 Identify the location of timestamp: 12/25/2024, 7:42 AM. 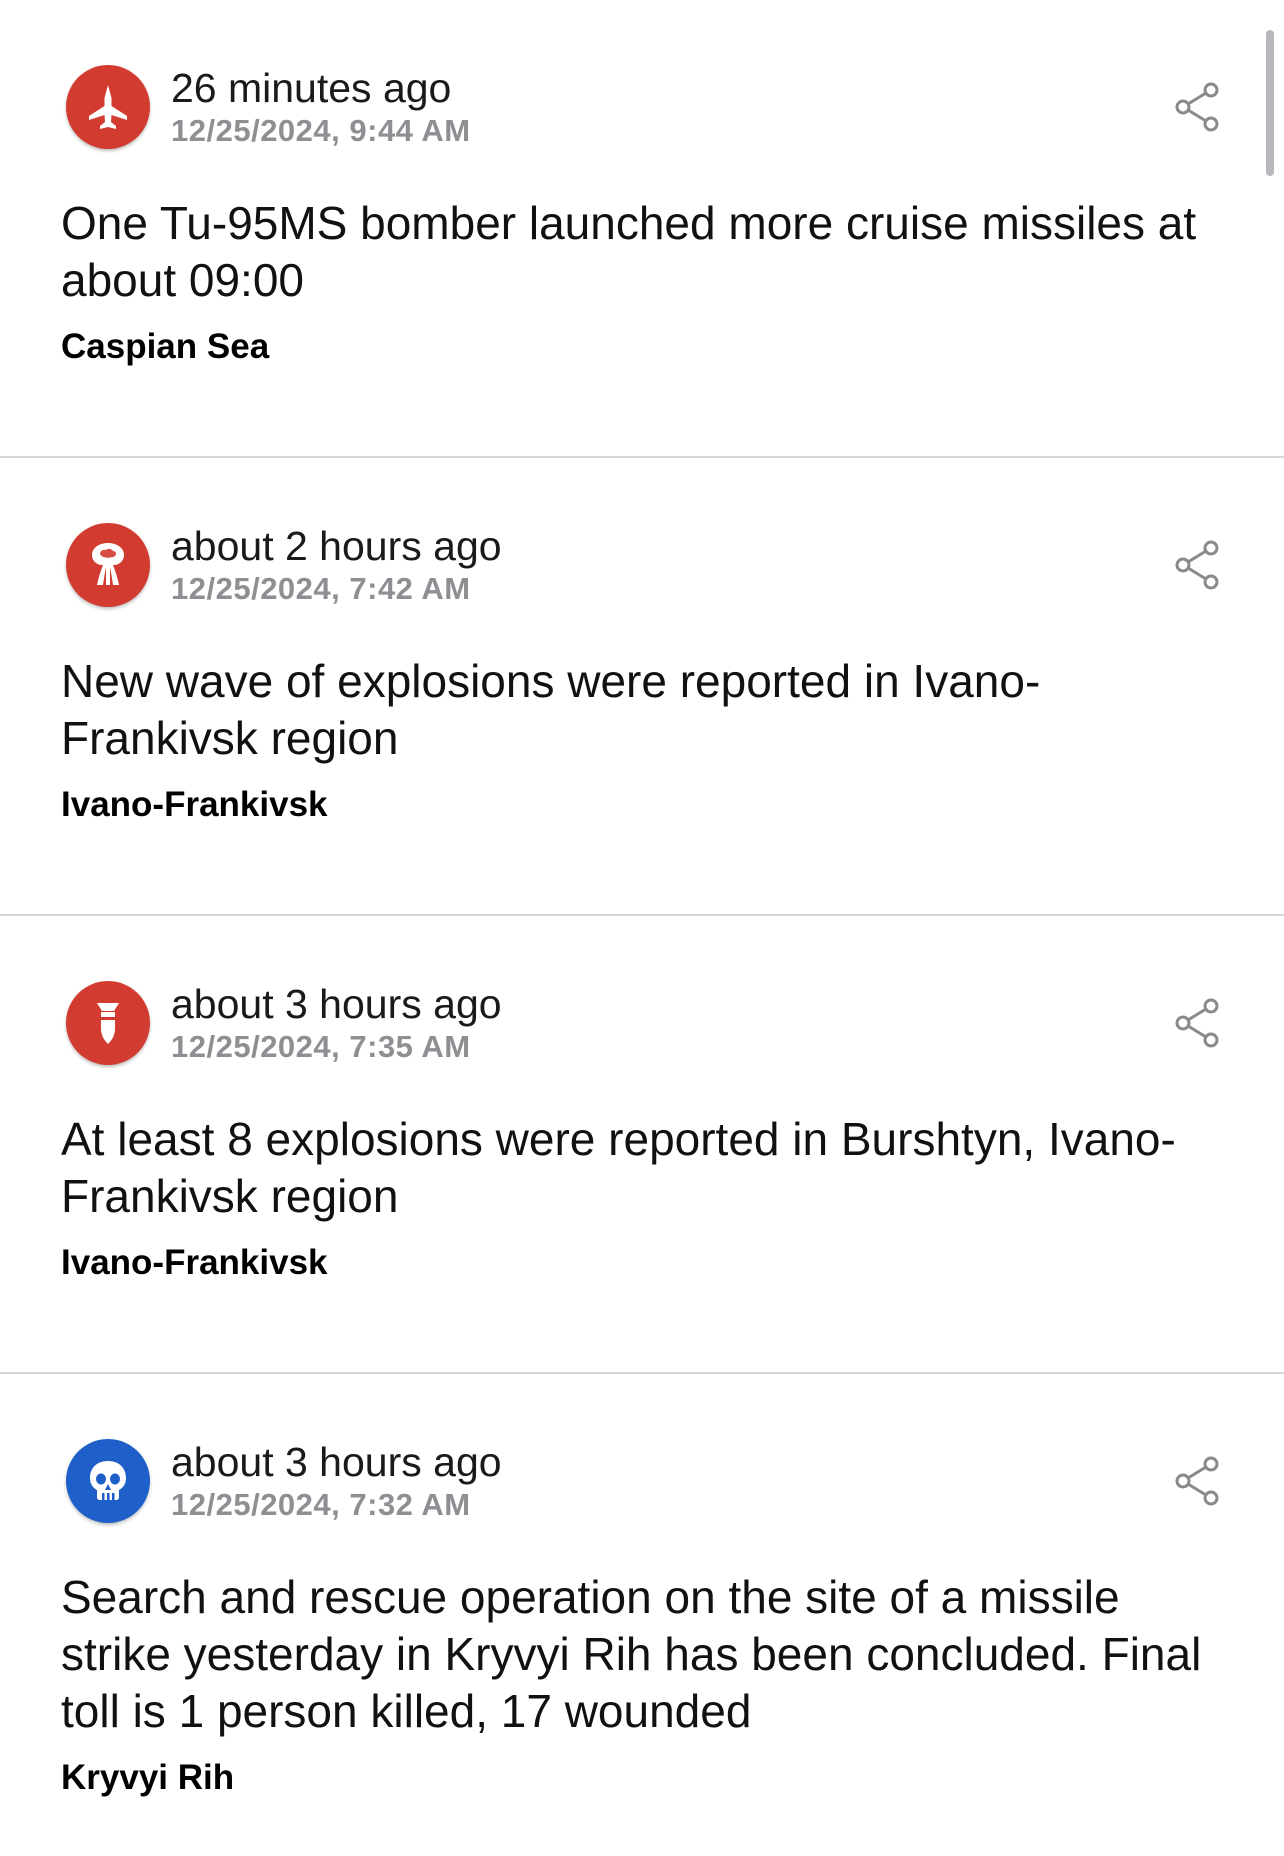
(321, 588).